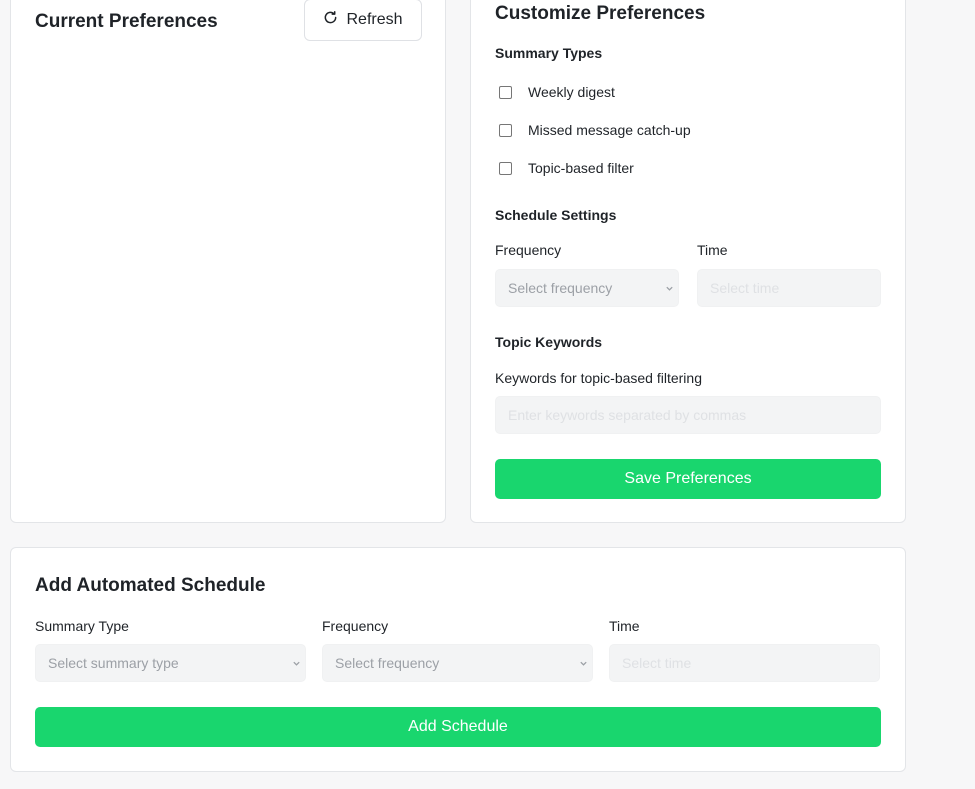 The height and width of the screenshot is (789, 975). What do you see at coordinates (387, 663) in the screenshot?
I see `schedule-frequency-select-value: Select frequency` at bounding box center [387, 663].